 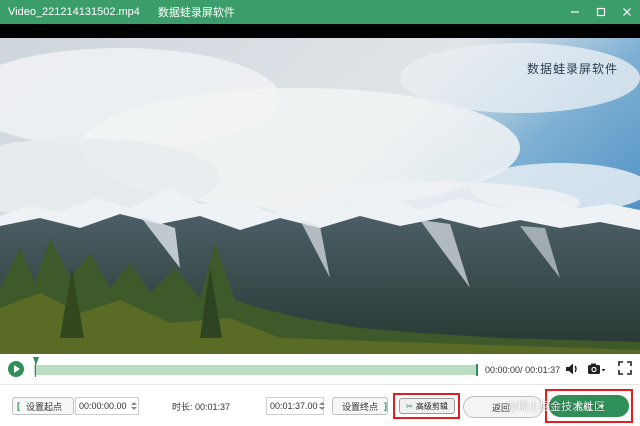 What do you see at coordinates (74, 12) in the screenshot?
I see `window-title: Video_221214131502.mp4` at bounding box center [74, 12].